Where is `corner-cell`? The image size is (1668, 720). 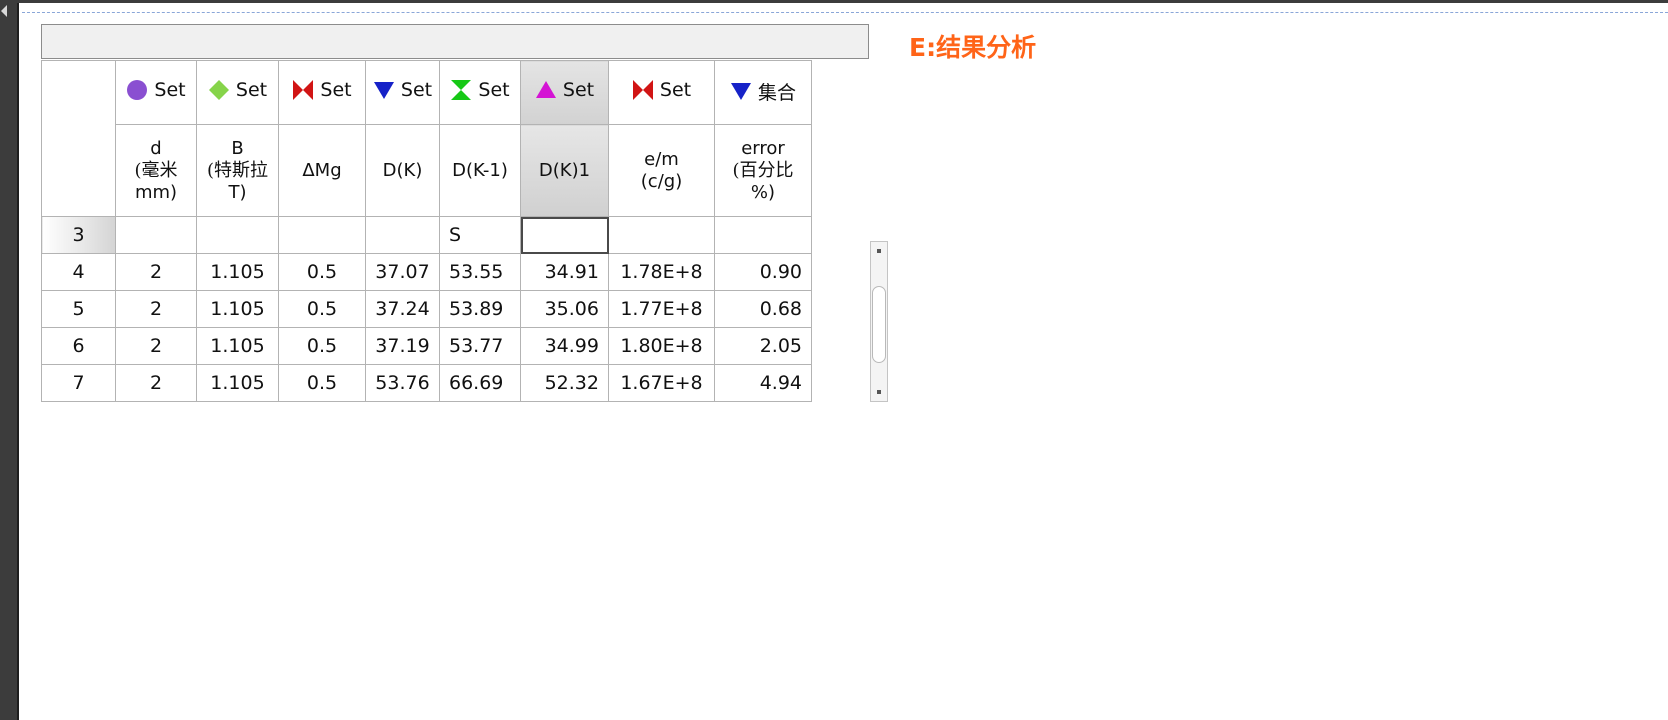
corner-cell is located at coordinates (78, 138).